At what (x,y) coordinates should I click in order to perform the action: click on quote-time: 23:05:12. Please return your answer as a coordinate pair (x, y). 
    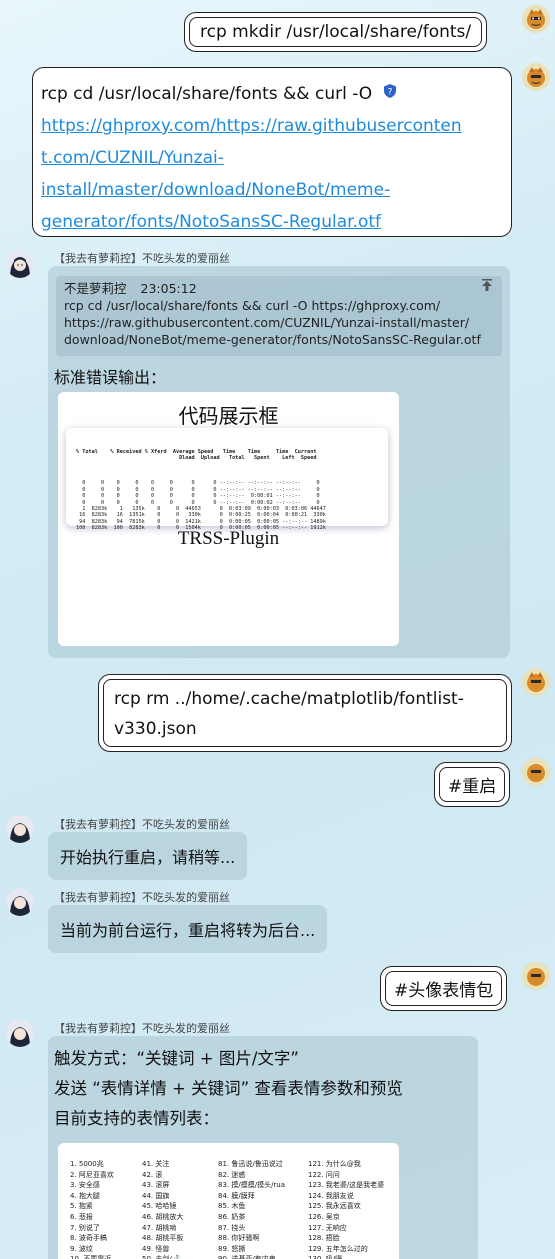
    Looking at the image, I should click on (168, 288).